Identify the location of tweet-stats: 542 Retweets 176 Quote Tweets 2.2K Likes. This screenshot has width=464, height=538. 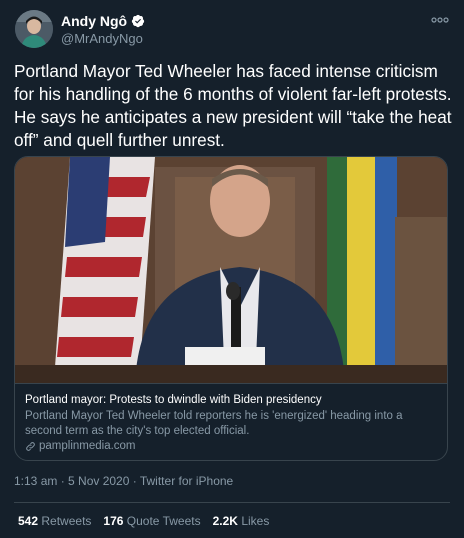
(143, 521).